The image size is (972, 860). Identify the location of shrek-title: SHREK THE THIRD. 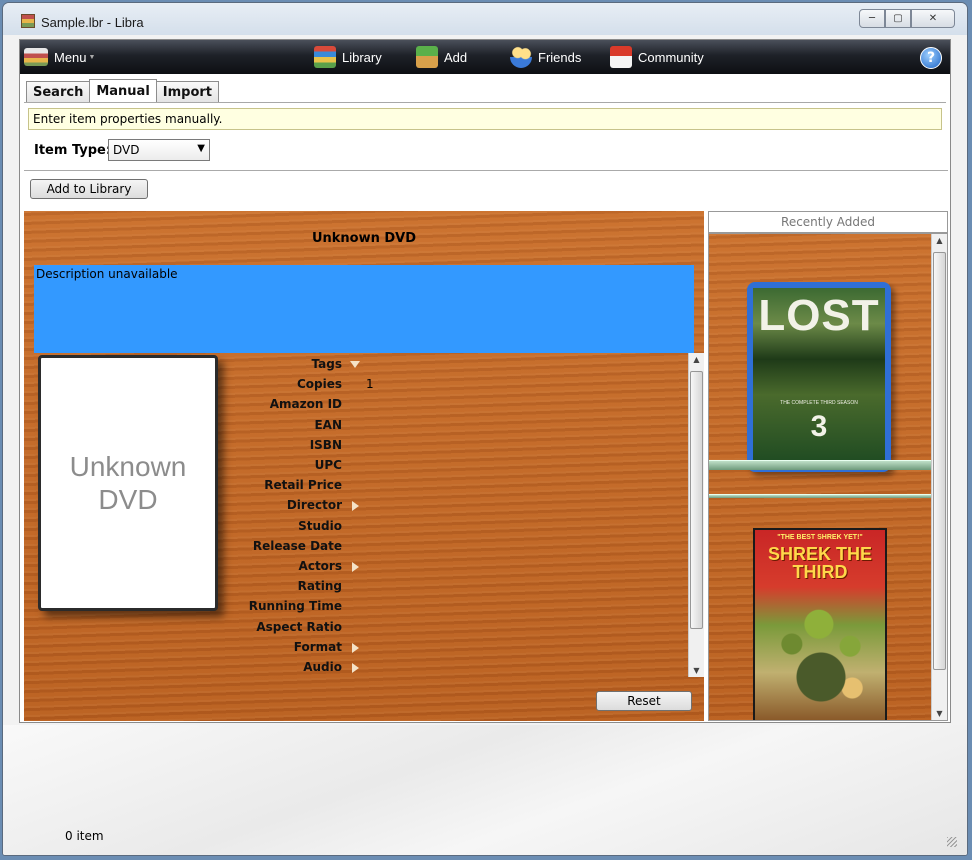
(819, 563).